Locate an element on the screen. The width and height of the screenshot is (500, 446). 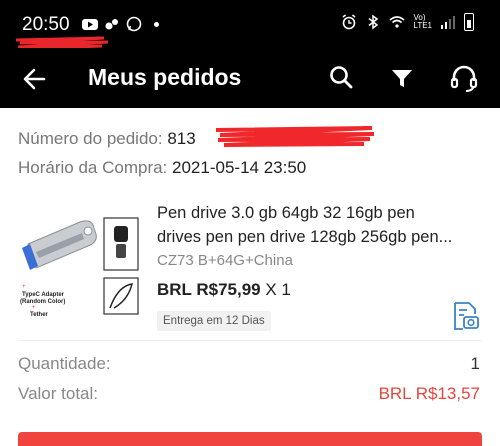
image-caption-2: (Random Color) is located at coordinates (42, 302).